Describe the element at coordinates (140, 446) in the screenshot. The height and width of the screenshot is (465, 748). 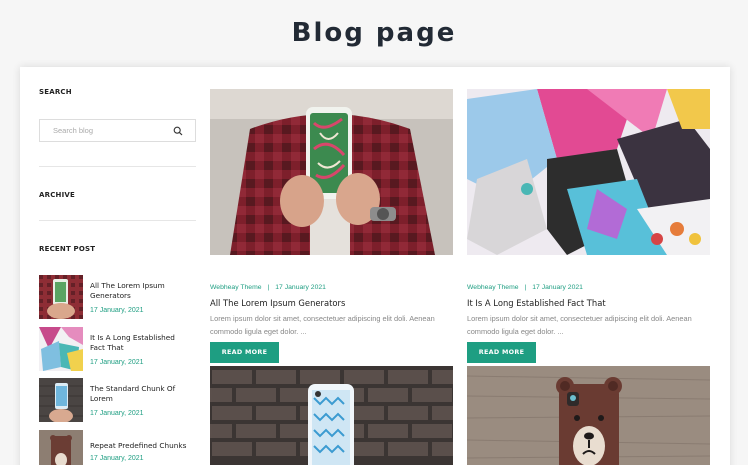
I see `recent-post-title: Repeat Predefined Chunks` at that location.